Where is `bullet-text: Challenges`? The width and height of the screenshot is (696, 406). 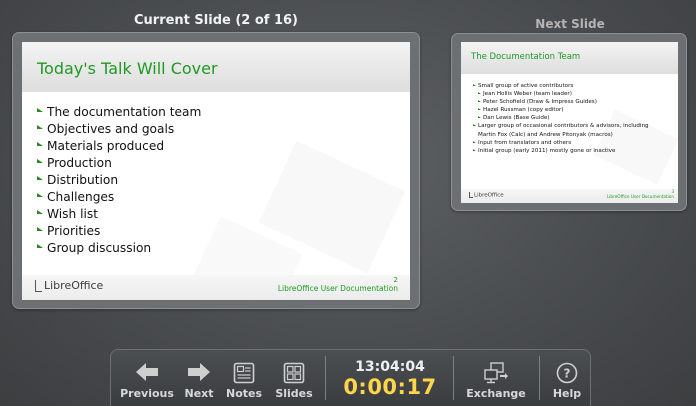 bullet-text: Challenges is located at coordinates (81, 197).